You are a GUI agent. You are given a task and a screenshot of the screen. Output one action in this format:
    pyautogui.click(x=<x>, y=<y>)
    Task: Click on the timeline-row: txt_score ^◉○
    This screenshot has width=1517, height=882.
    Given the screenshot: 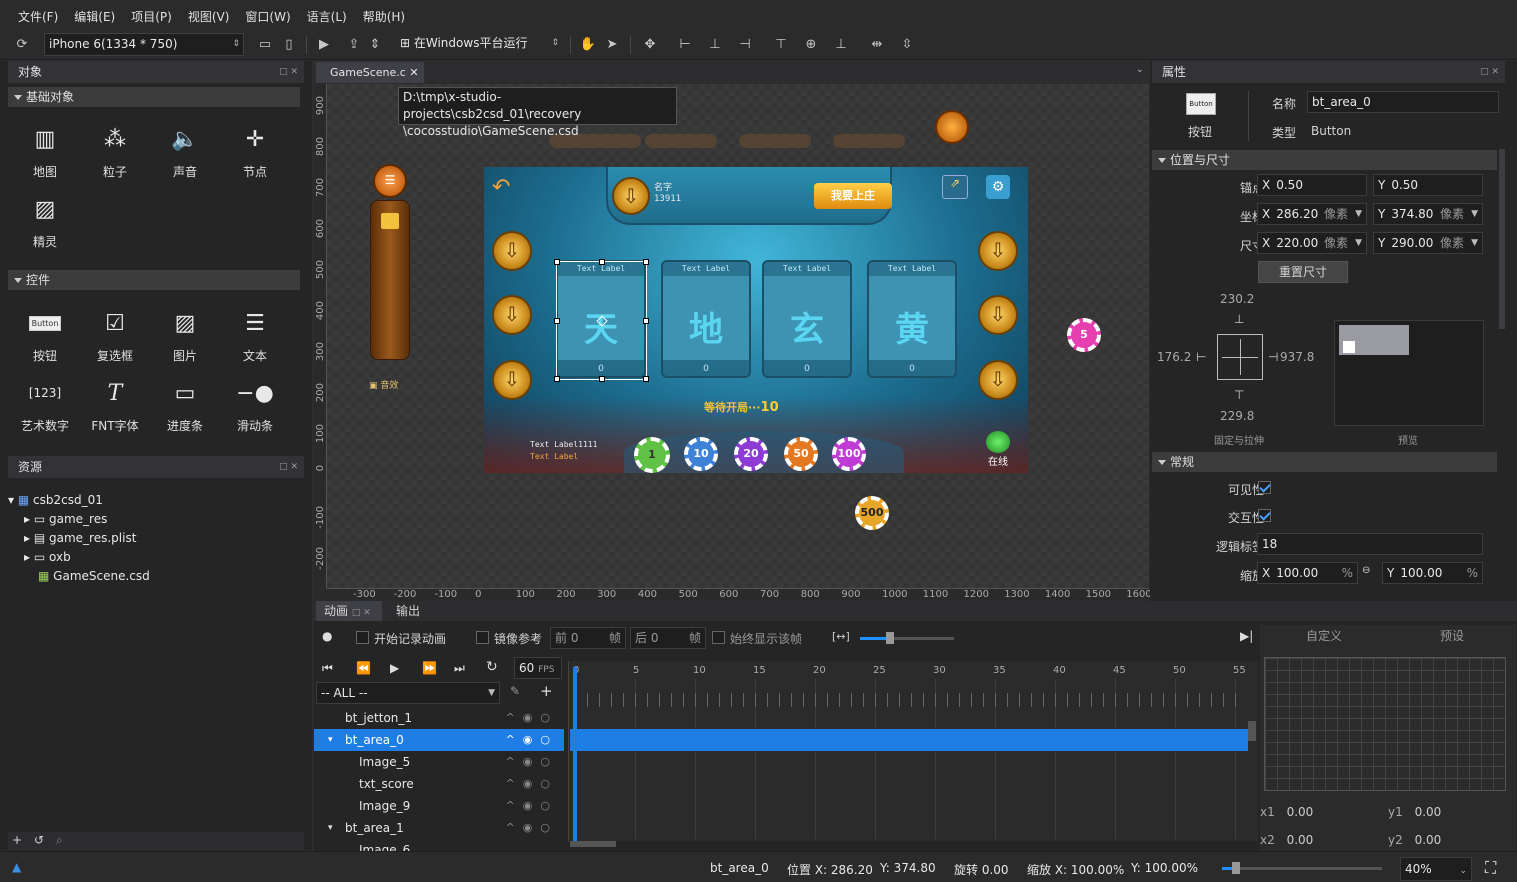 What is the action you would take?
    pyautogui.click(x=439, y=784)
    